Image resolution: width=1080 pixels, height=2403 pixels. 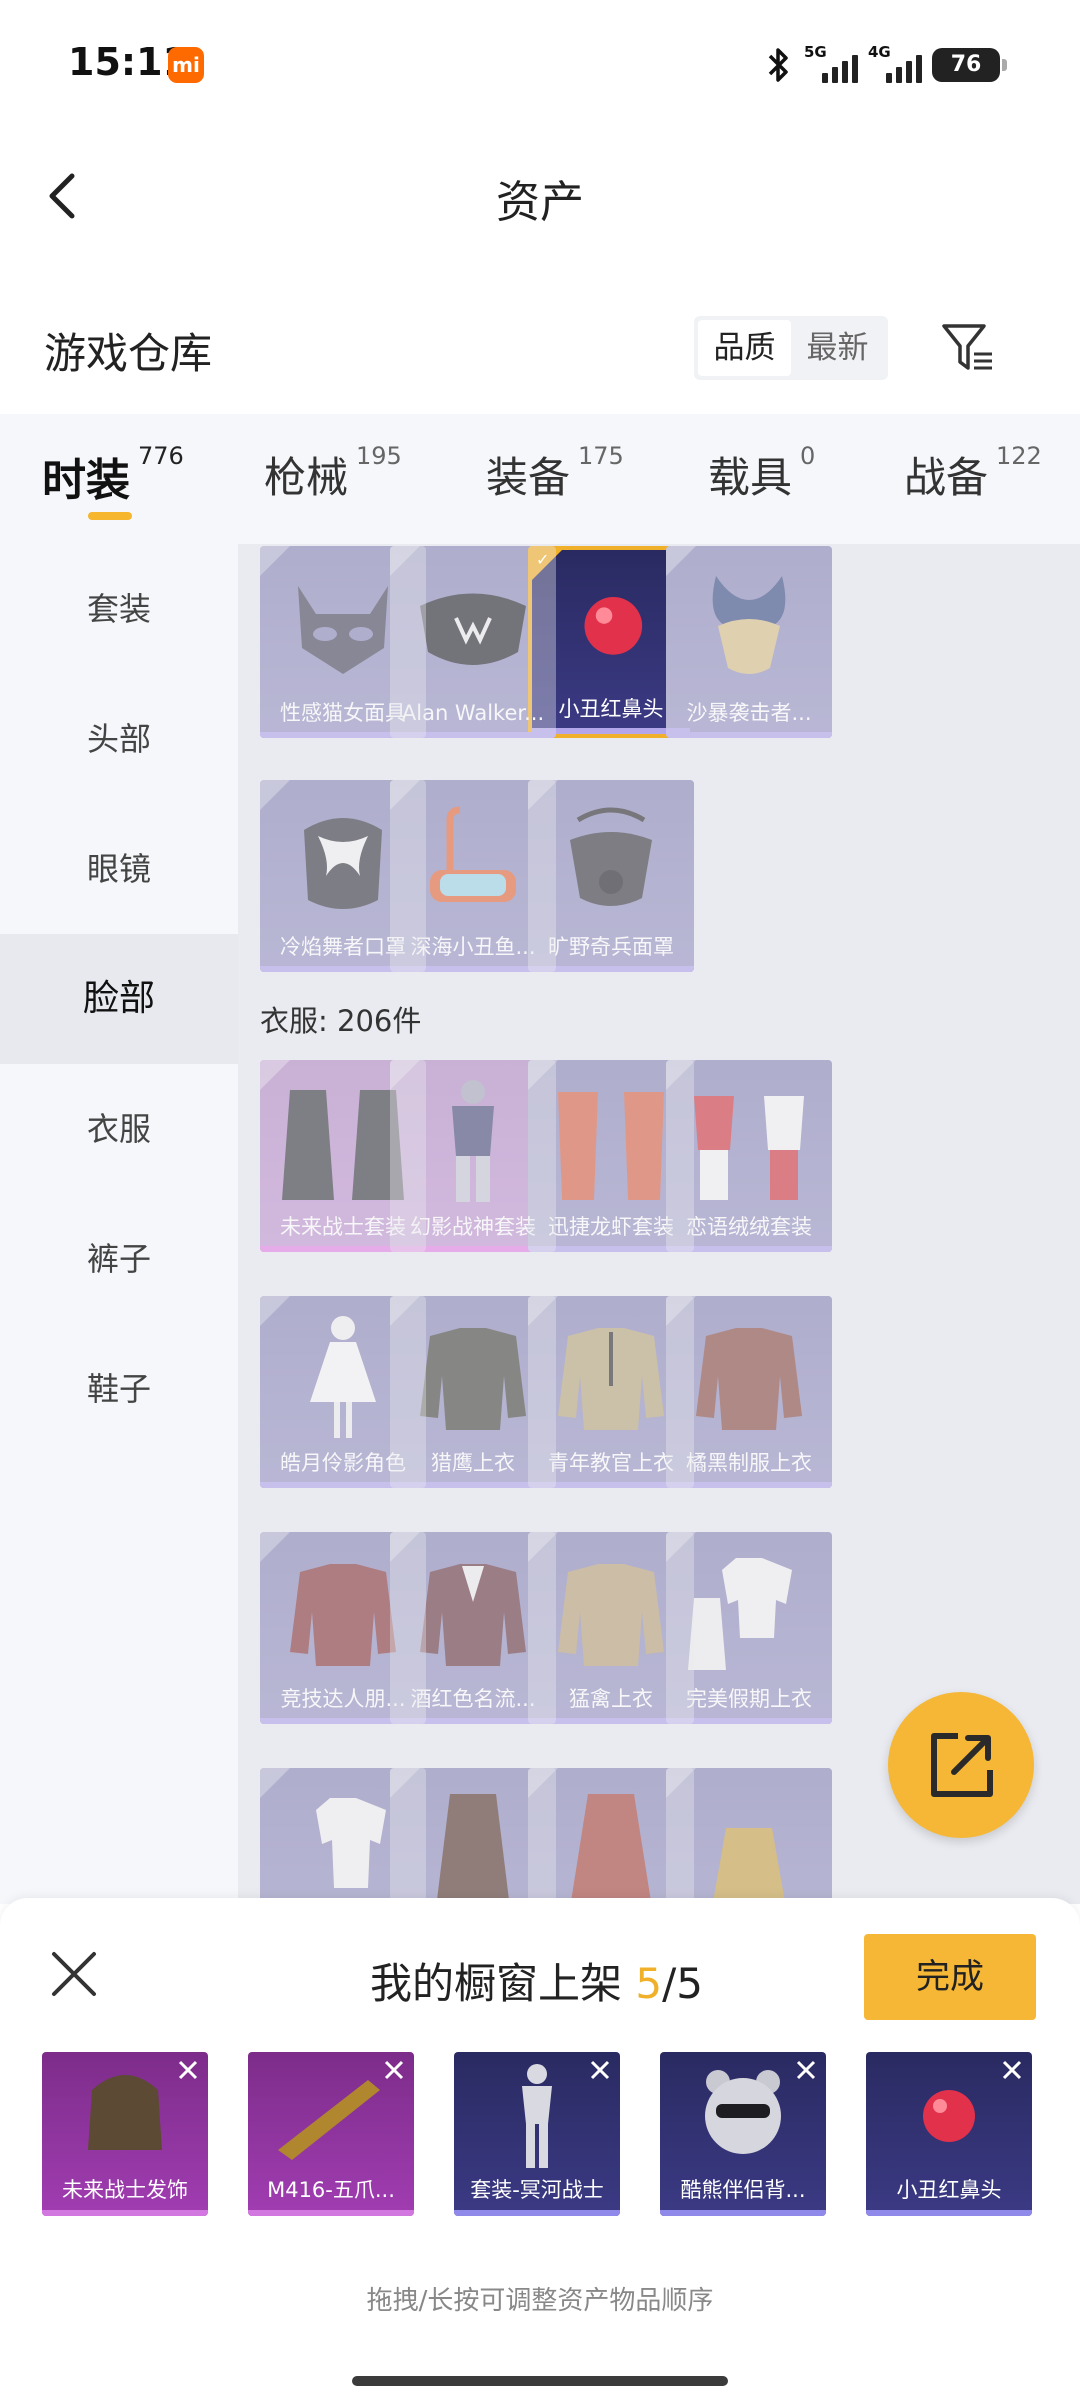 I want to click on warehouse-title: 游戏仓库, so click(x=128, y=353).